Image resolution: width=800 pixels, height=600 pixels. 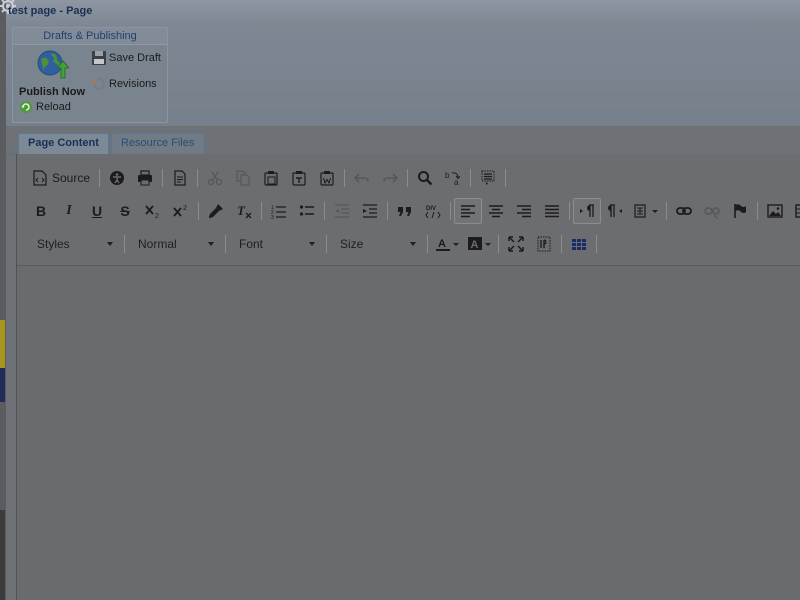 I want to click on printer-icon, so click(x=145, y=178).